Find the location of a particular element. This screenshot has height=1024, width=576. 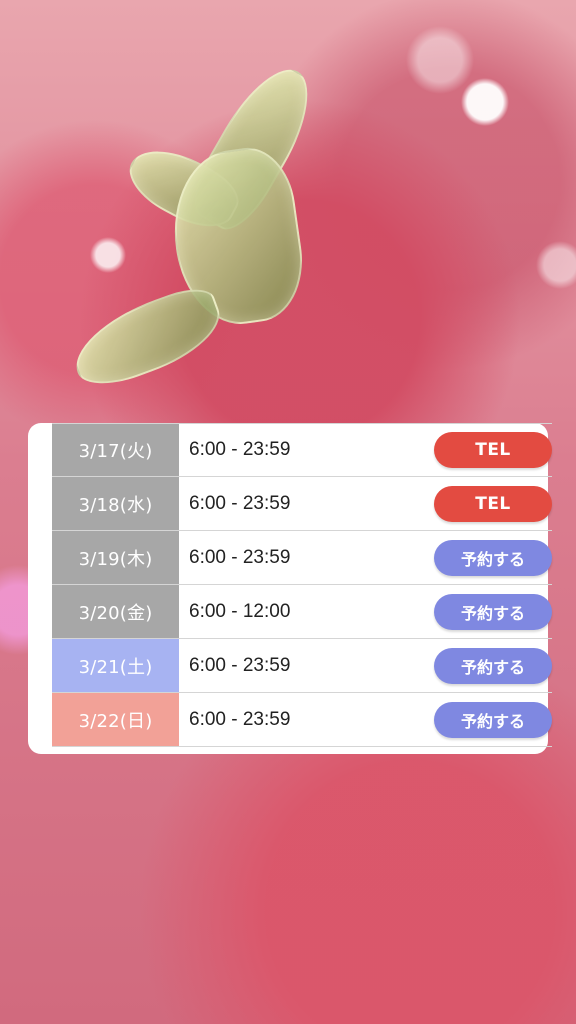

date-cell: 3/20(金) is located at coordinates (115, 611).